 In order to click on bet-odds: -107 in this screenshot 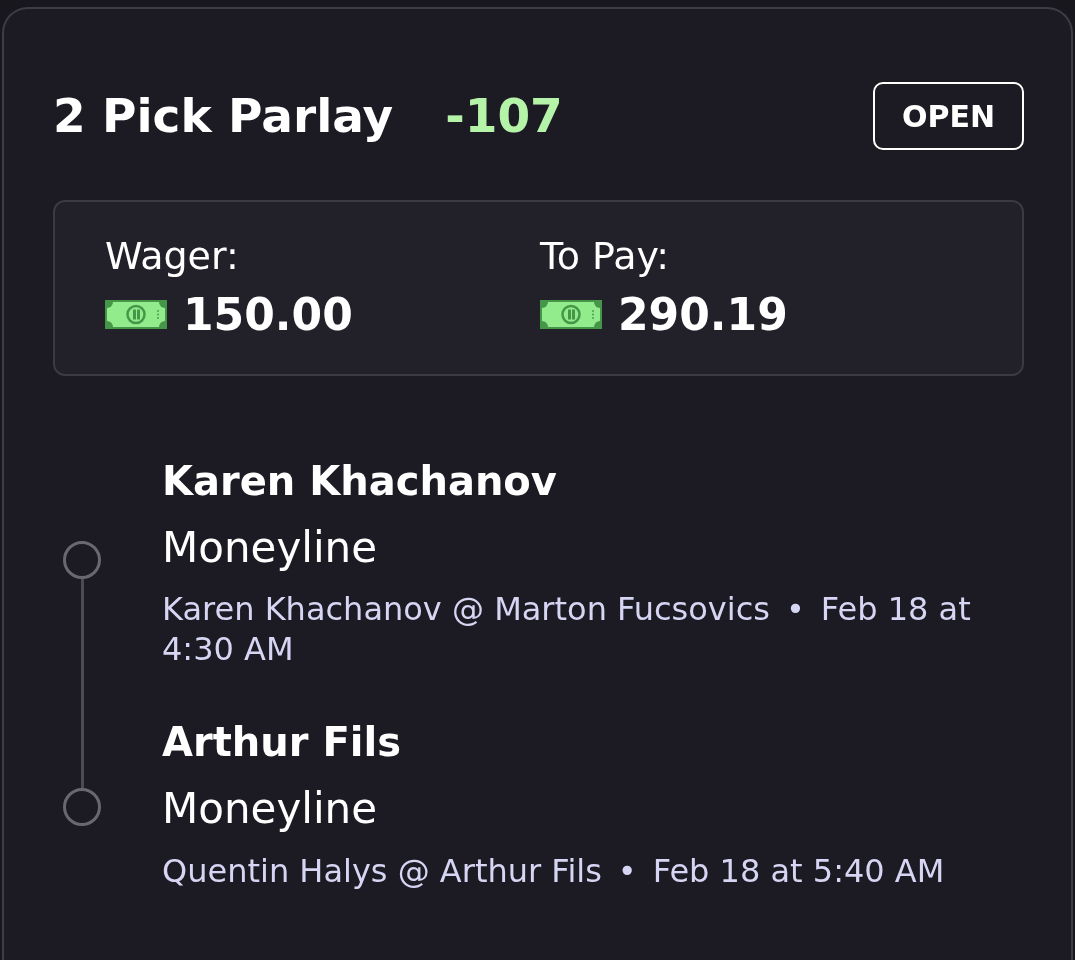, I will do `click(504, 116)`.